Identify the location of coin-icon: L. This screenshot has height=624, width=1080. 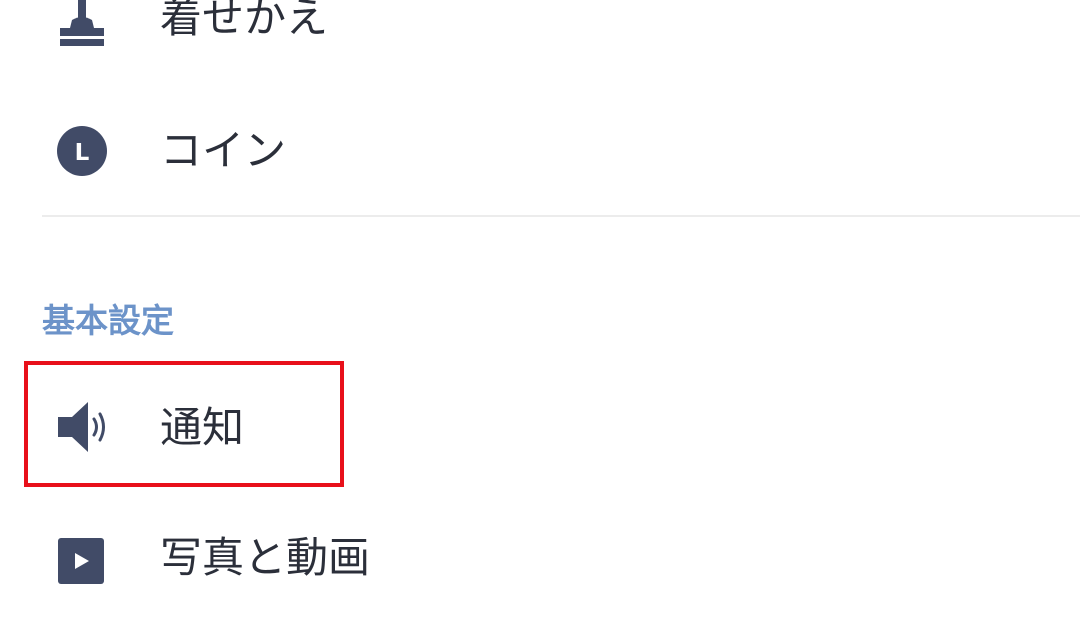
(82, 151).